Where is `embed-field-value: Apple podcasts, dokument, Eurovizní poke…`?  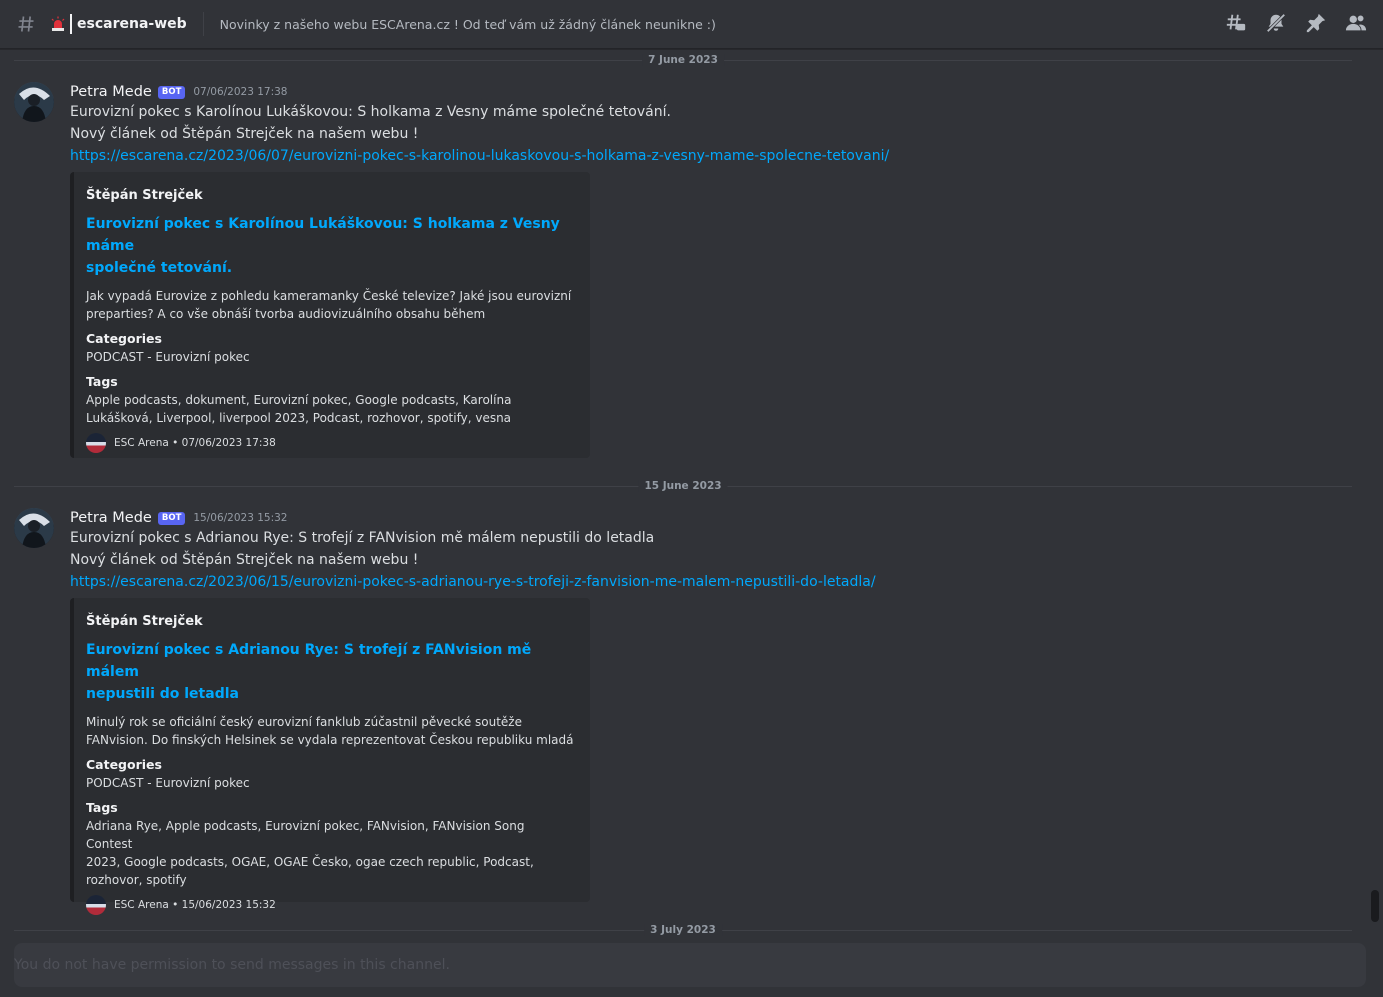 embed-field-value: Apple podcasts, dokument, Eurovizní poke… is located at coordinates (330, 409).